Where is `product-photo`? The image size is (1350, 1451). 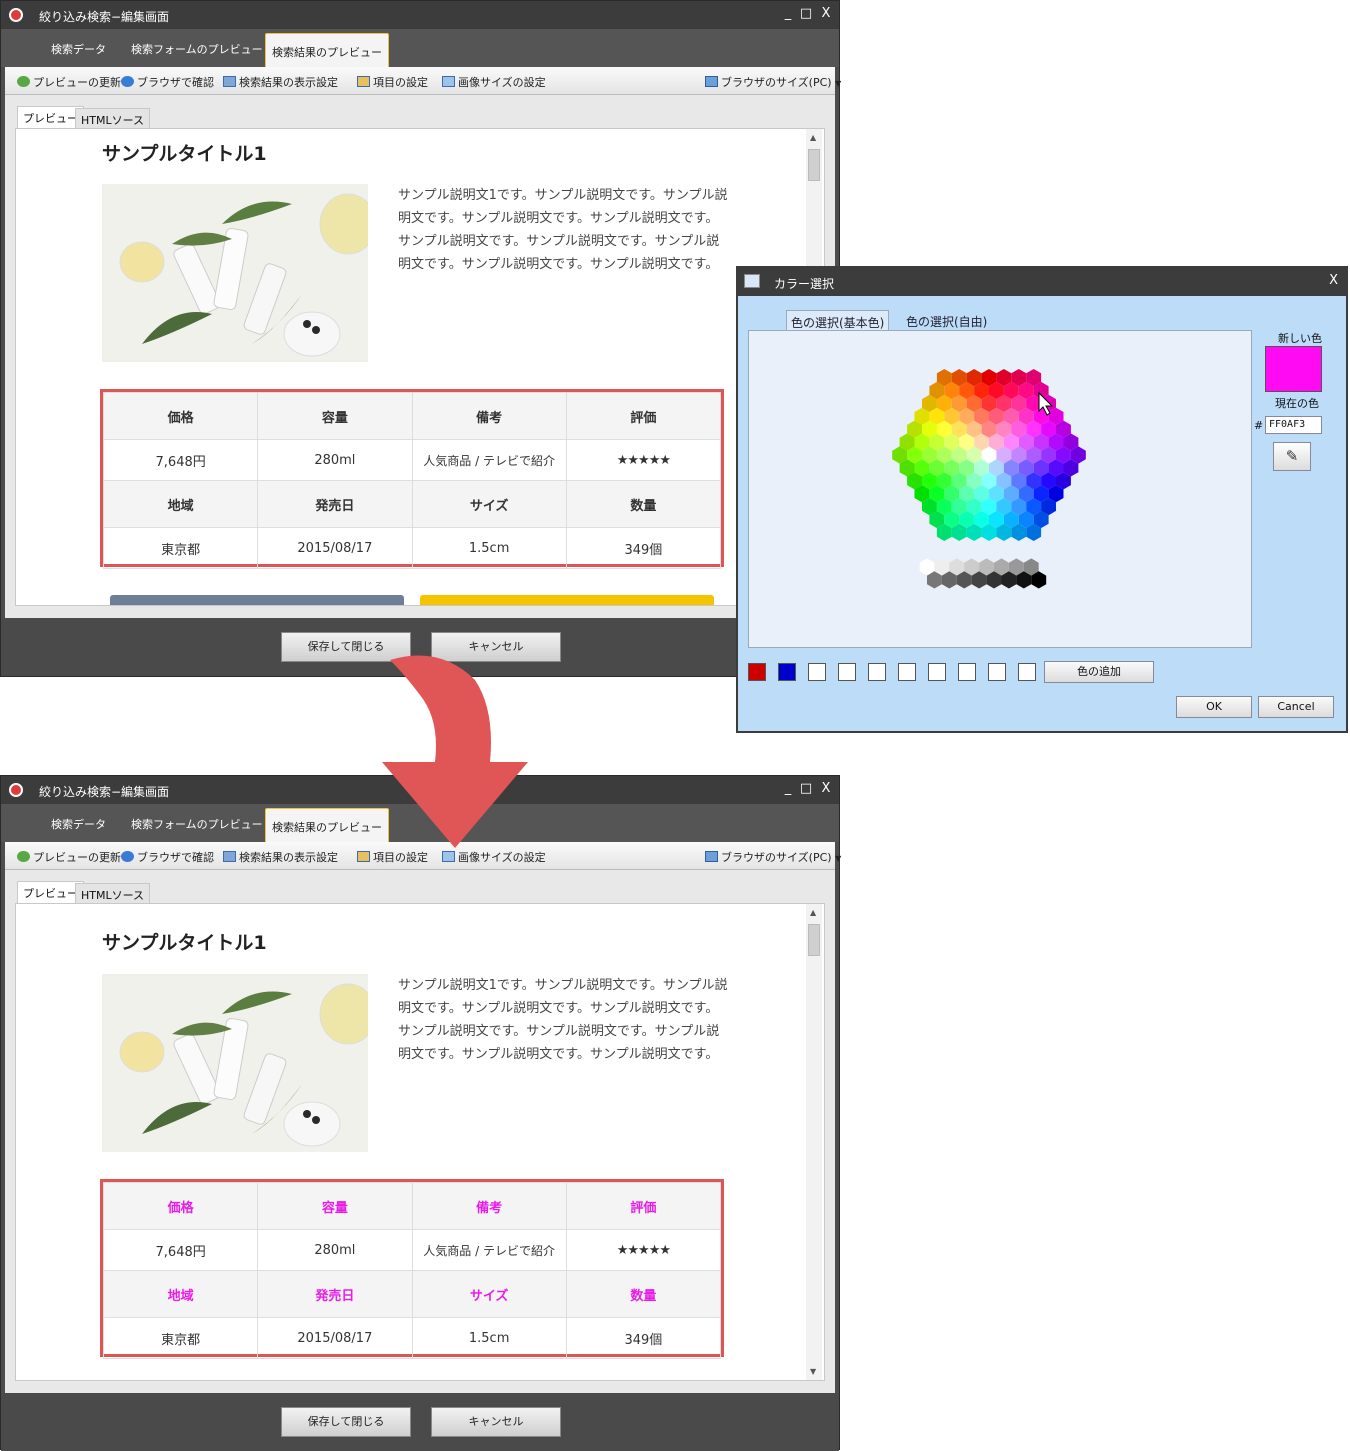
product-photo is located at coordinates (235, 273).